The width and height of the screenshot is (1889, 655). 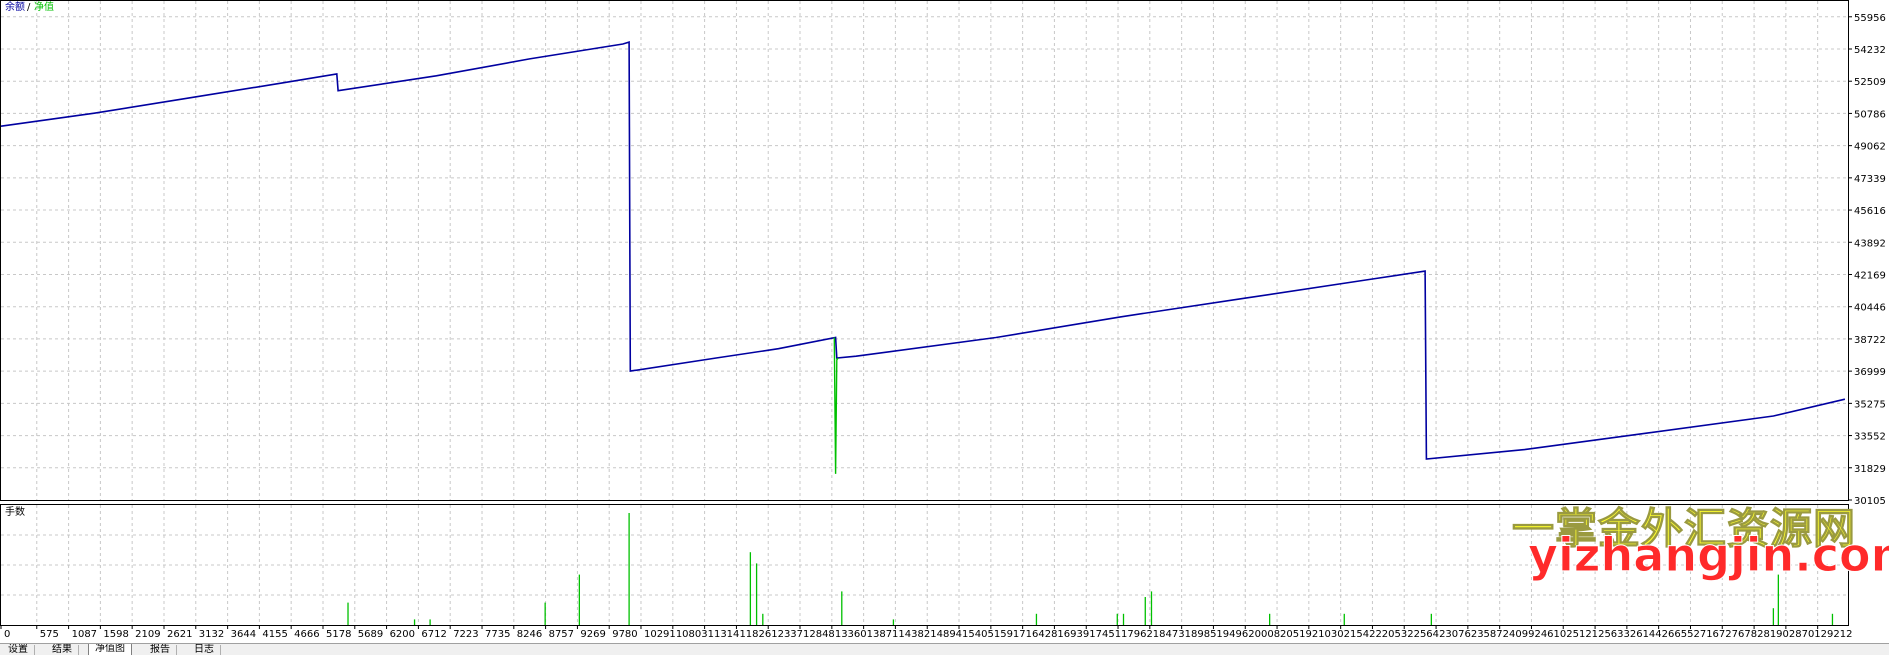 I want to click on x-tick-label: 5689, so click(x=370, y=634).